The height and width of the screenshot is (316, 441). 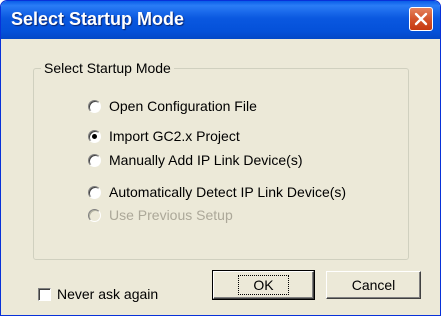 I want to click on never-ask-again-label: Never ask again, so click(x=107, y=294).